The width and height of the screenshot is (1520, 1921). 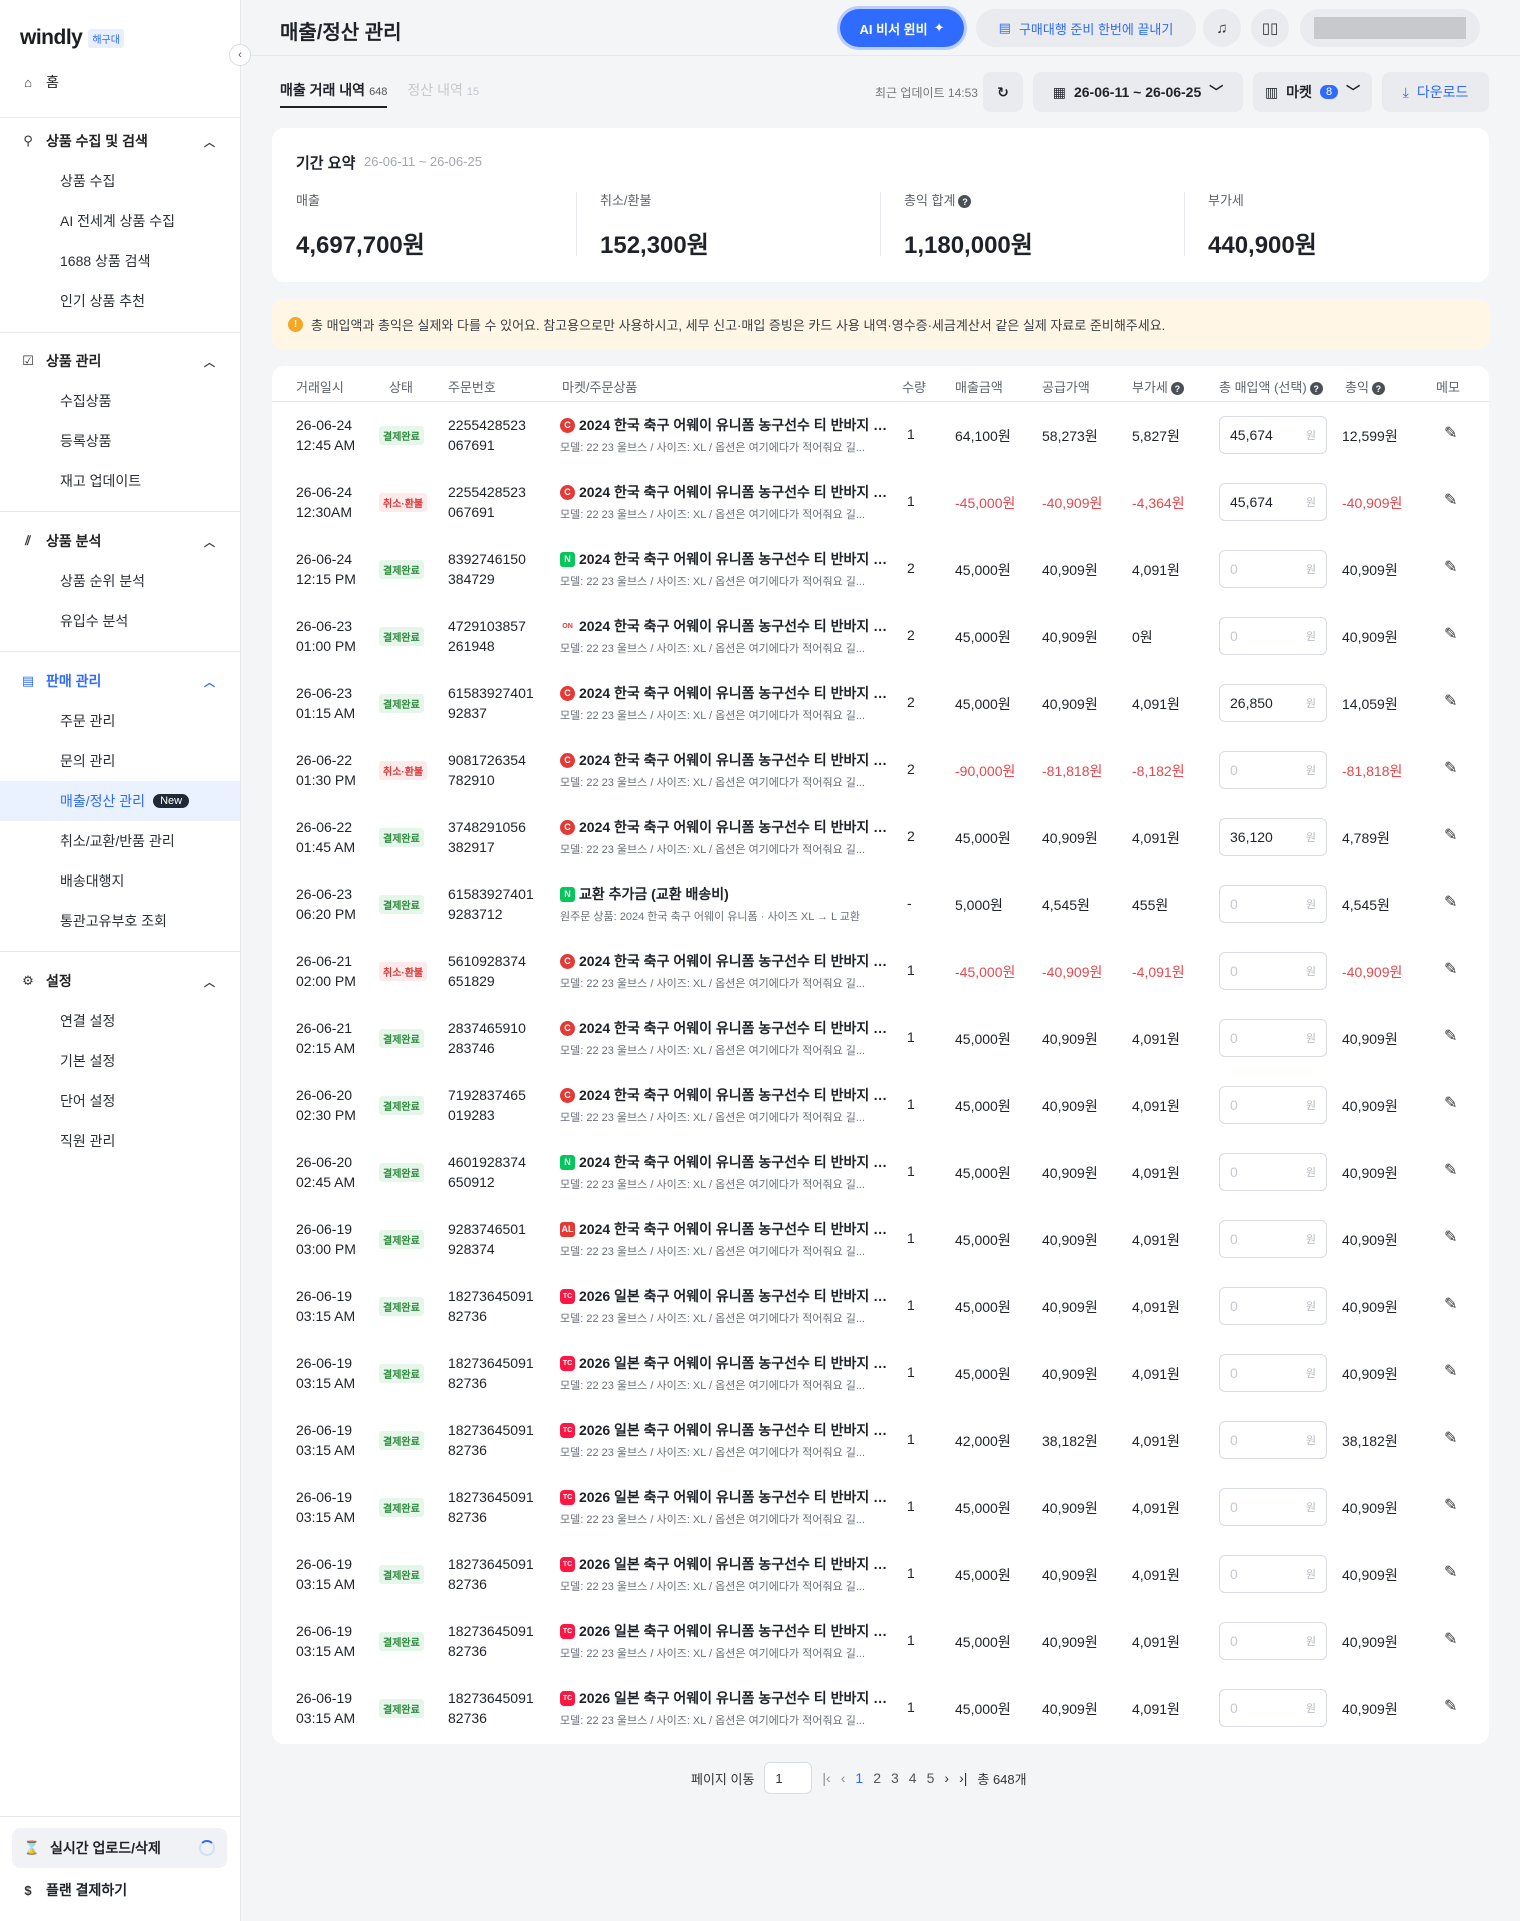 What do you see at coordinates (120, 581) in the screenshot?
I see `sidebar-item: 상품 순위 분석` at bounding box center [120, 581].